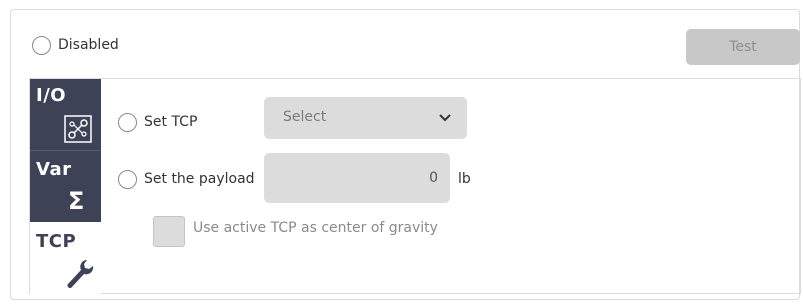 The height and width of the screenshot is (305, 803). Describe the element at coordinates (127, 179) in the screenshot. I see `set-payload-radio` at that location.